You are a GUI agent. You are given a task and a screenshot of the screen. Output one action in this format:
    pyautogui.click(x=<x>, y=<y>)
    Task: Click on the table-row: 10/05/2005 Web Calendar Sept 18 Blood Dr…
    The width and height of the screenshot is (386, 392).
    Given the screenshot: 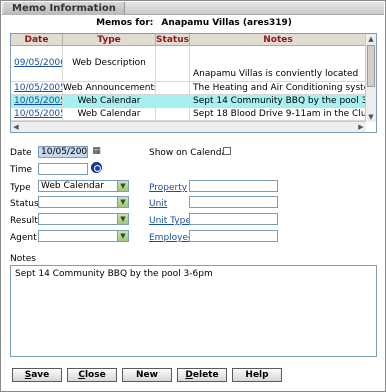 What is the action you would take?
    pyautogui.click(x=188, y=114)
    